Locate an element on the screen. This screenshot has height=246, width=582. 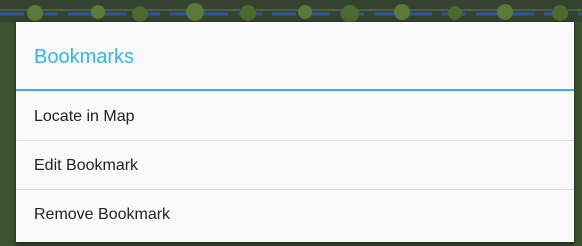
dialog-title: Bookmarks is located at coordinates (84, 57).